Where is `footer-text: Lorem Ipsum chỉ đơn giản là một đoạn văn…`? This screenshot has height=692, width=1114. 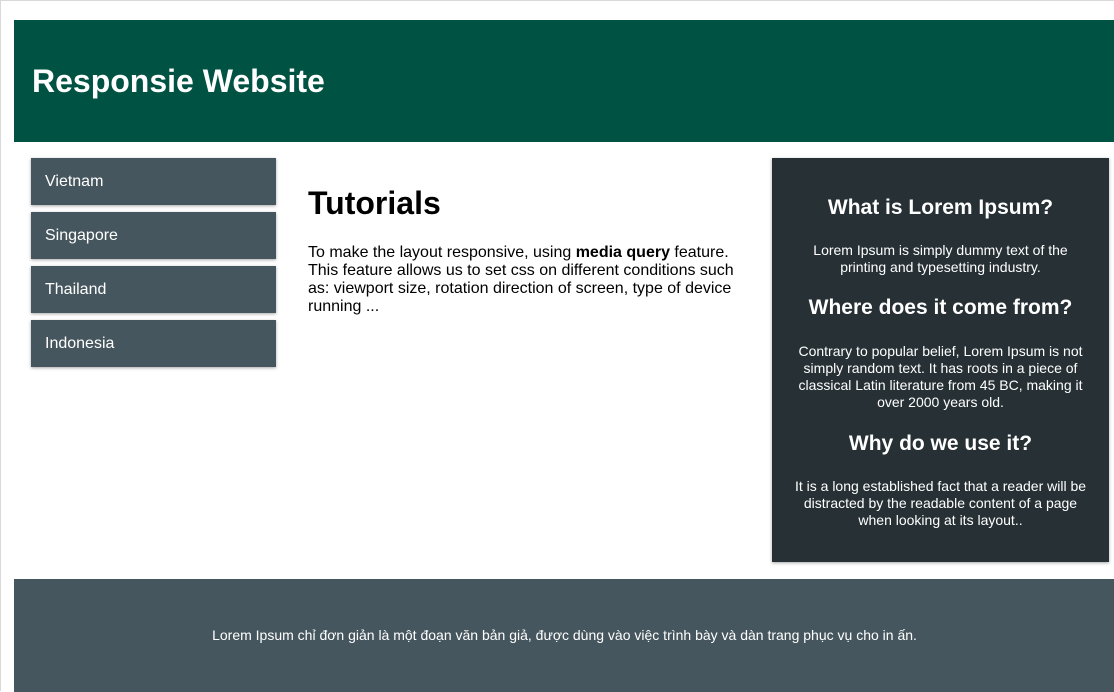 footer-text: Lorem Ipsum chỉ đơn giản là một đoạn văn… is located at coordinates (564, 635).